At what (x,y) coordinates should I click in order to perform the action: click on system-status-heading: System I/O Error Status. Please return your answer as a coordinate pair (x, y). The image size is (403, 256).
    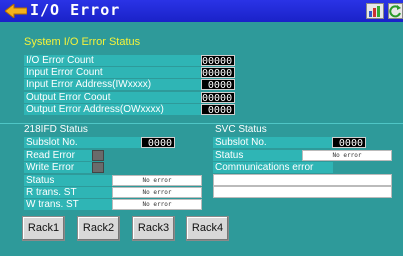
    Looking at the image, I should click on (82, 42).